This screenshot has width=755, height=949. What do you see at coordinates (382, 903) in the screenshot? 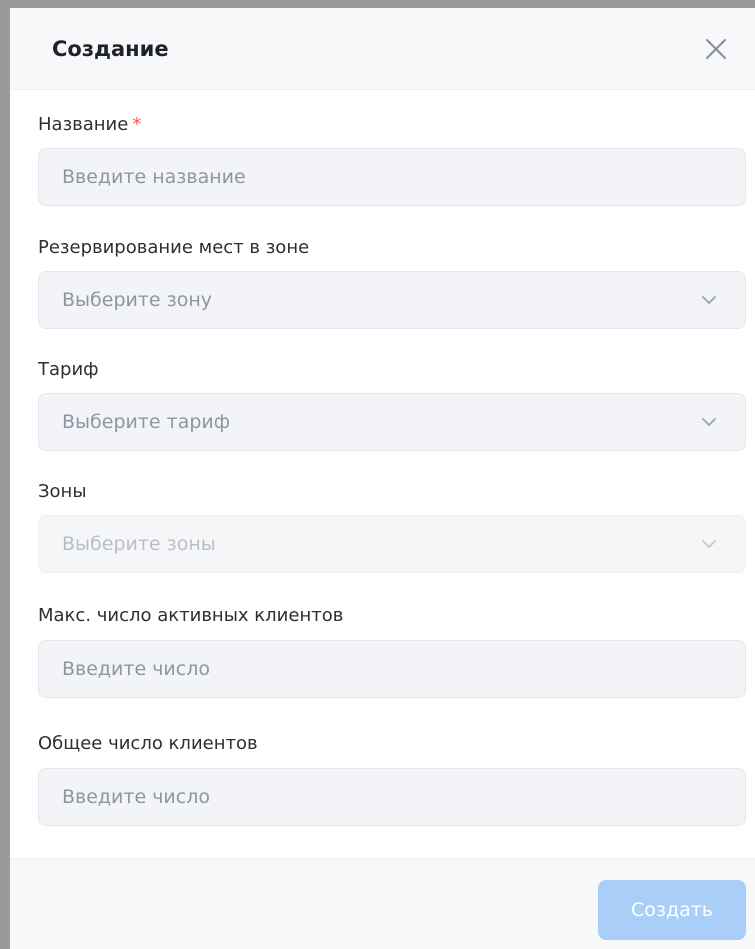
I see `modal-footer: Создать` at bounding box center [382, 903].